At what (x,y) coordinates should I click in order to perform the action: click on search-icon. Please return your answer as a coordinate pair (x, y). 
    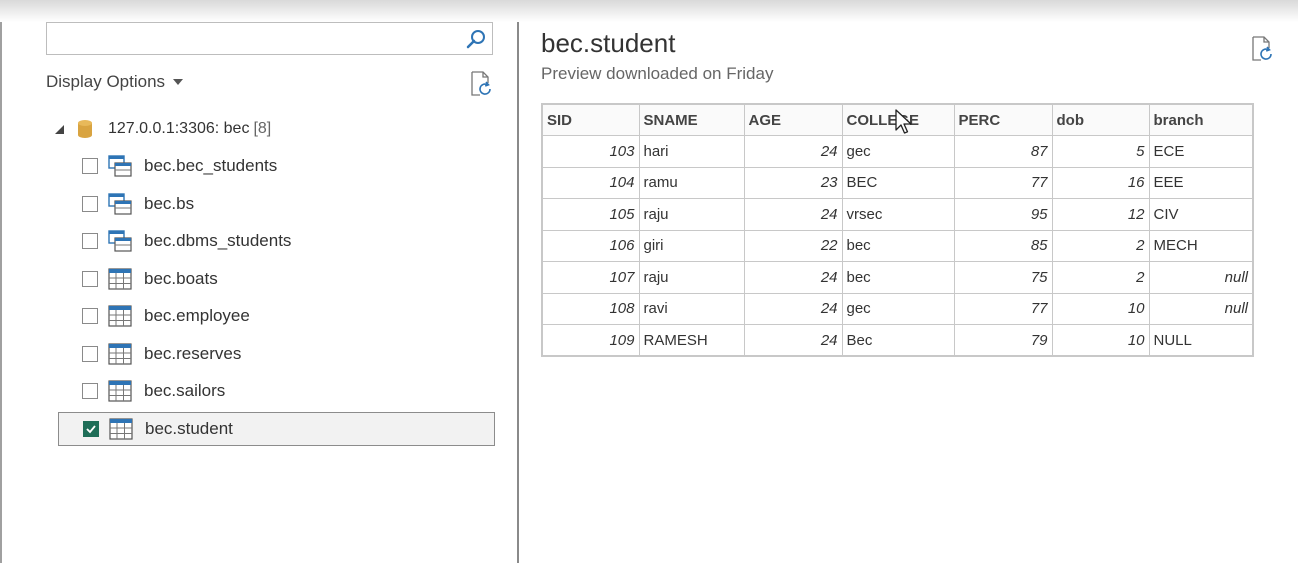
    Looking at the image, I should click on (476, 39).